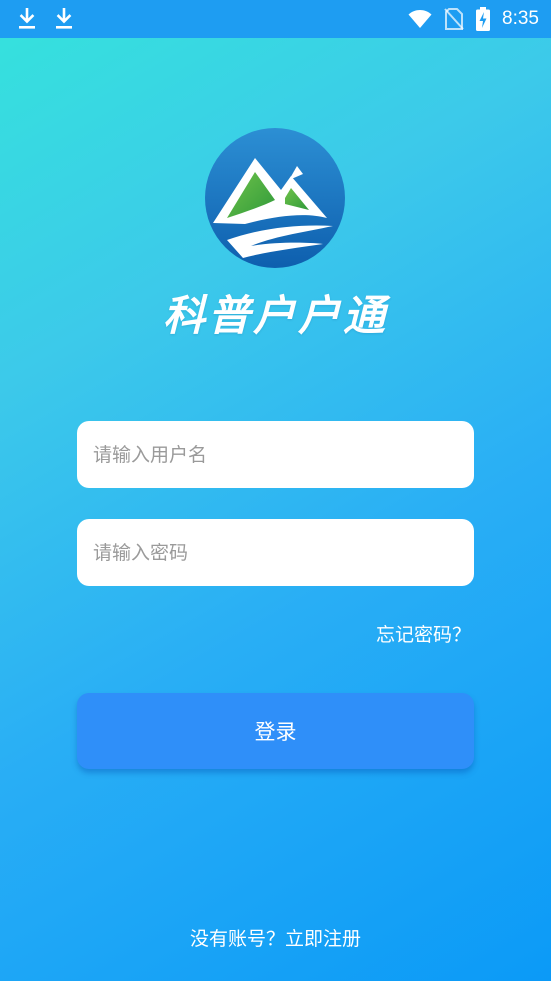 The width and height of the screenshot is (551, 981). I want to click on register-link: 没有账号？立即注册, so click(275, 937).